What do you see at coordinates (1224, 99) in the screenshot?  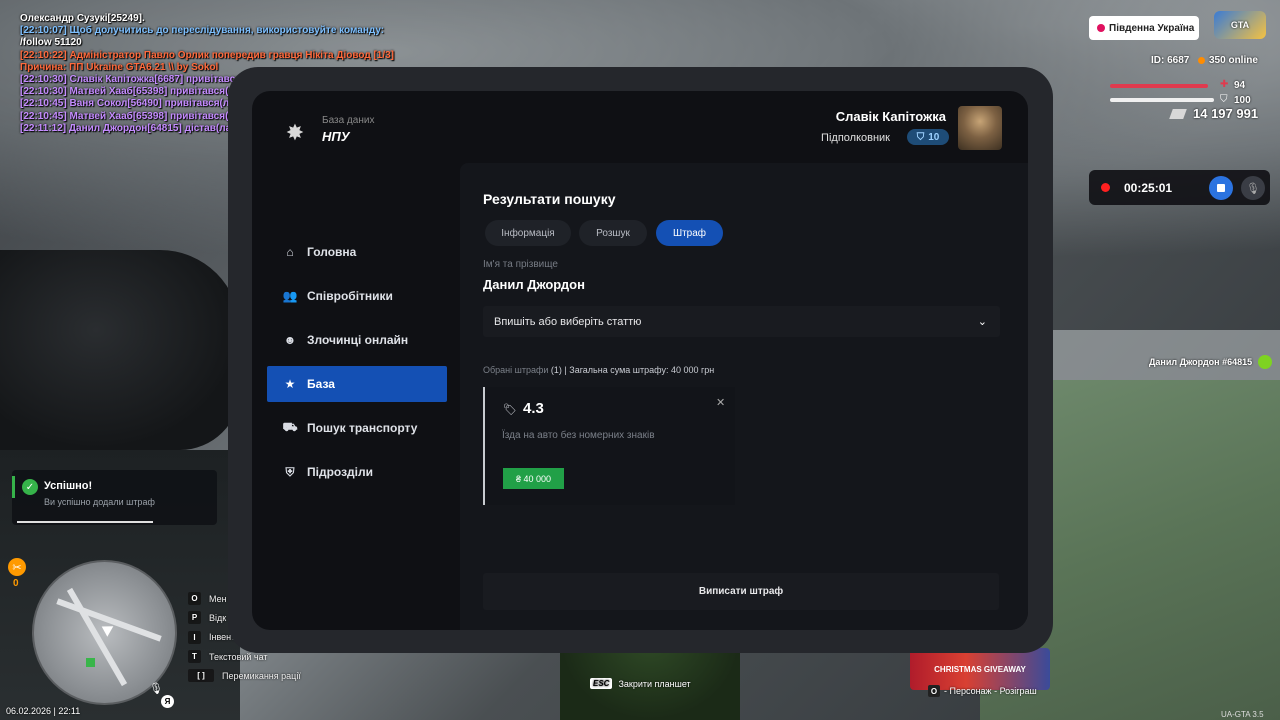 I see `armor-icon: ⛉` at bounding box center [1224, 99].